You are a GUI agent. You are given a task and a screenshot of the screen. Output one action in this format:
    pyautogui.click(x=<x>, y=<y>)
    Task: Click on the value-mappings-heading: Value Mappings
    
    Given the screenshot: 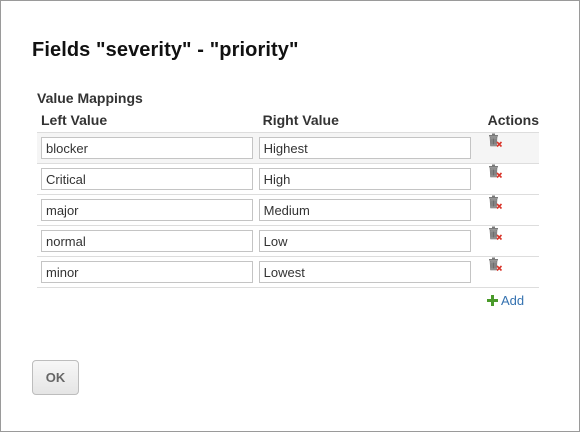 What is the action you would take?
    pyautogui.click(x=90, y=98)
    